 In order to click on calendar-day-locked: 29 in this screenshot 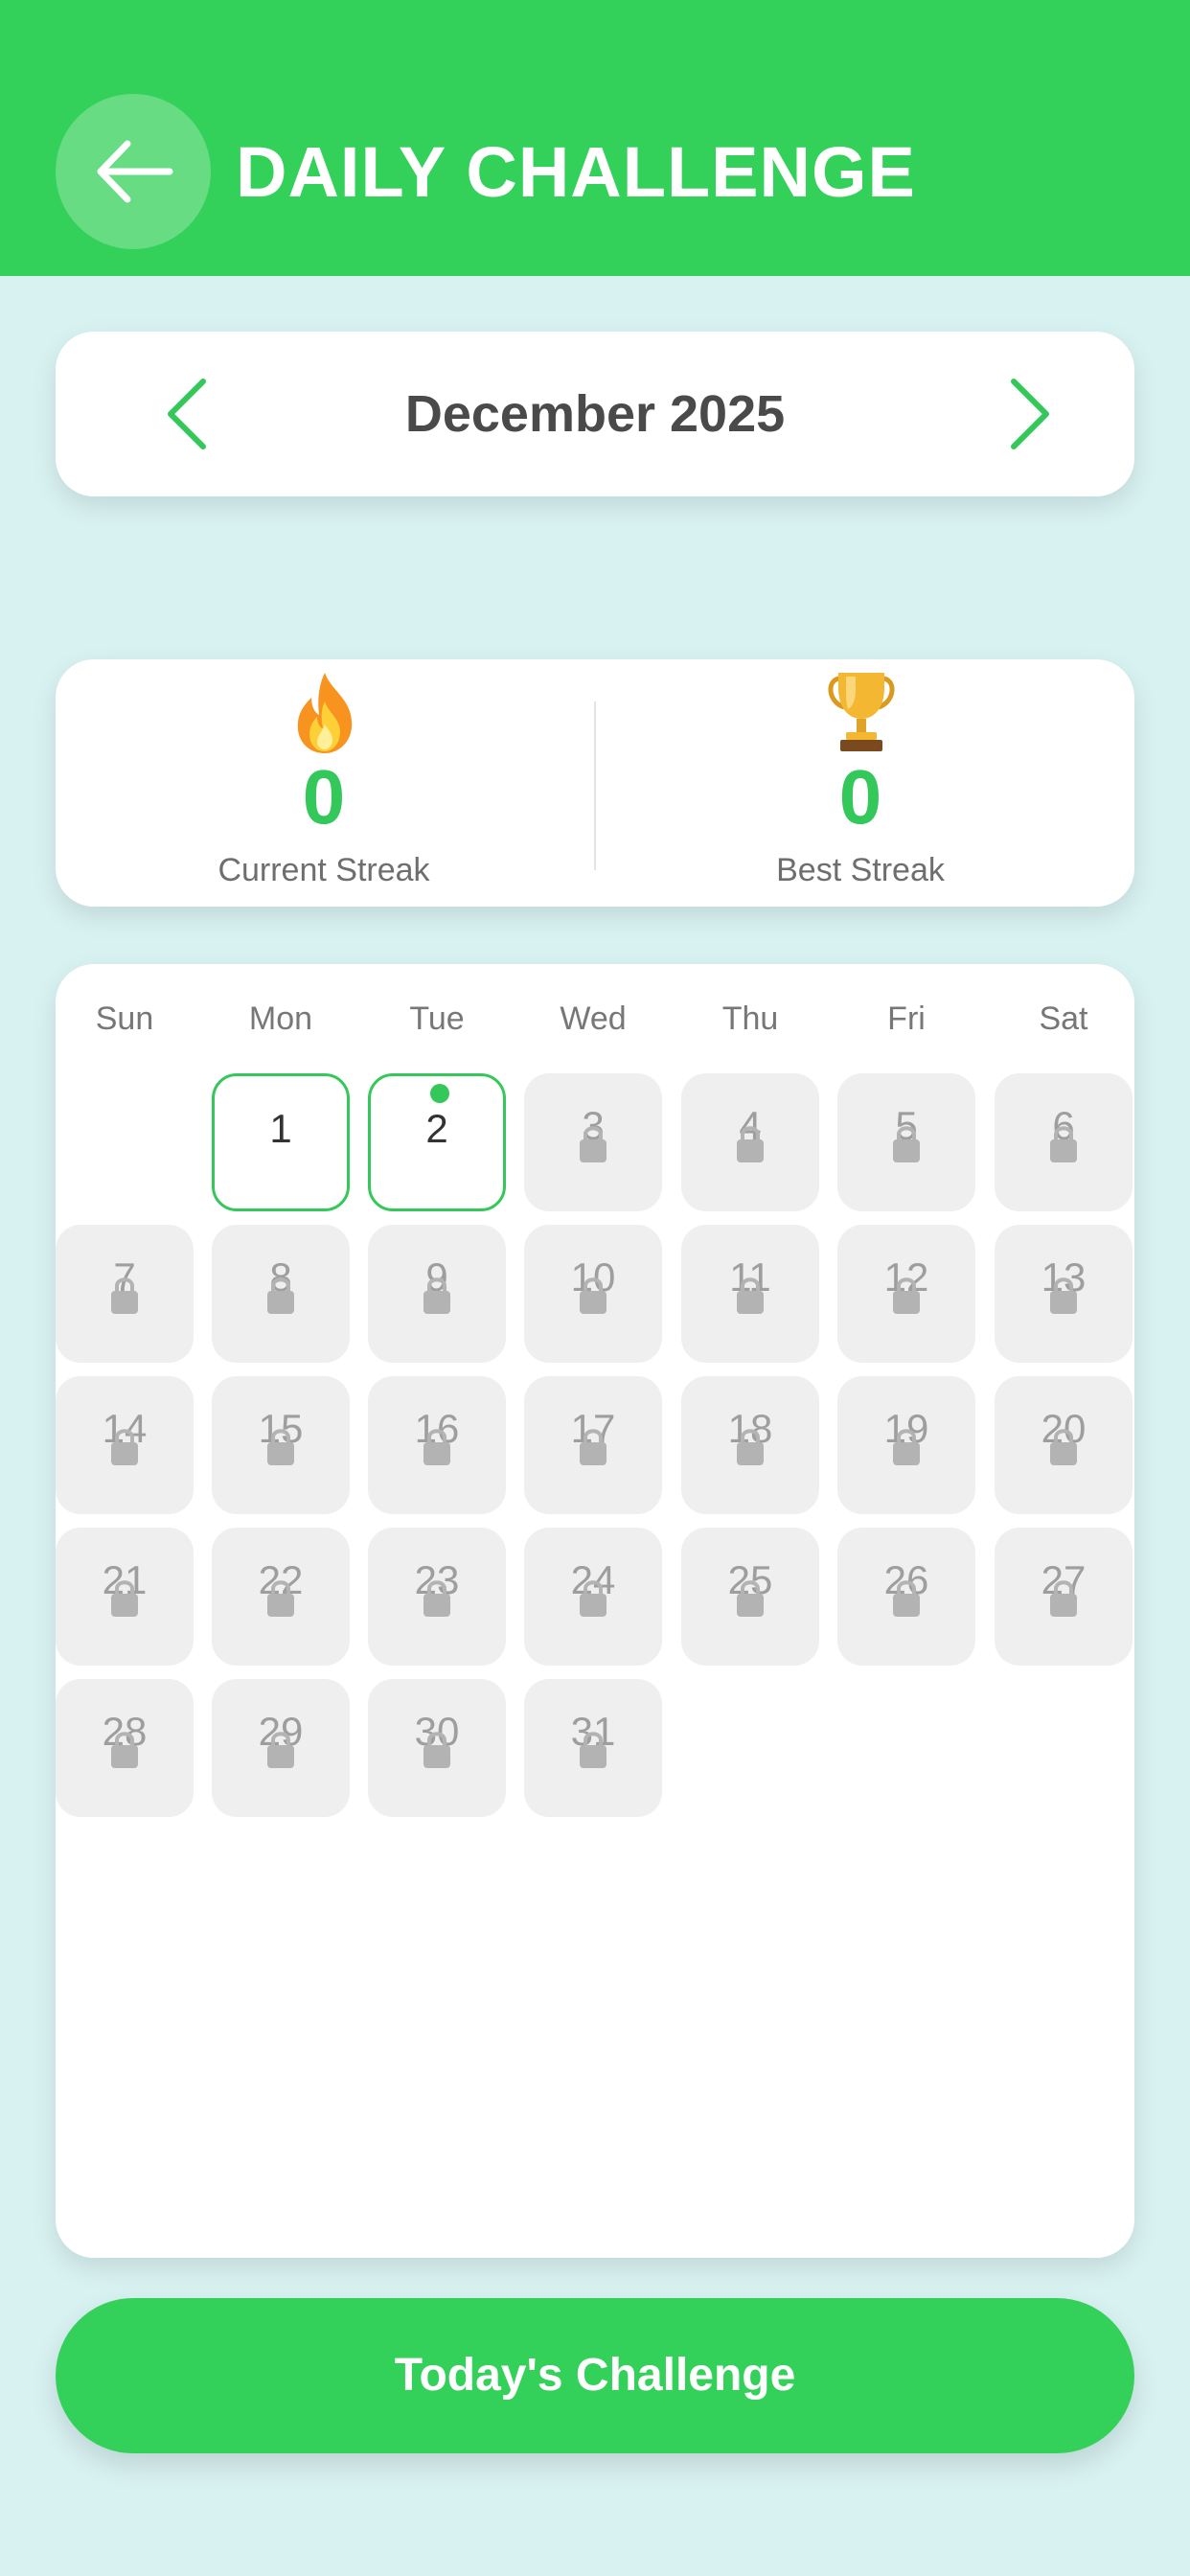, I will do `click(281, 1748)`.